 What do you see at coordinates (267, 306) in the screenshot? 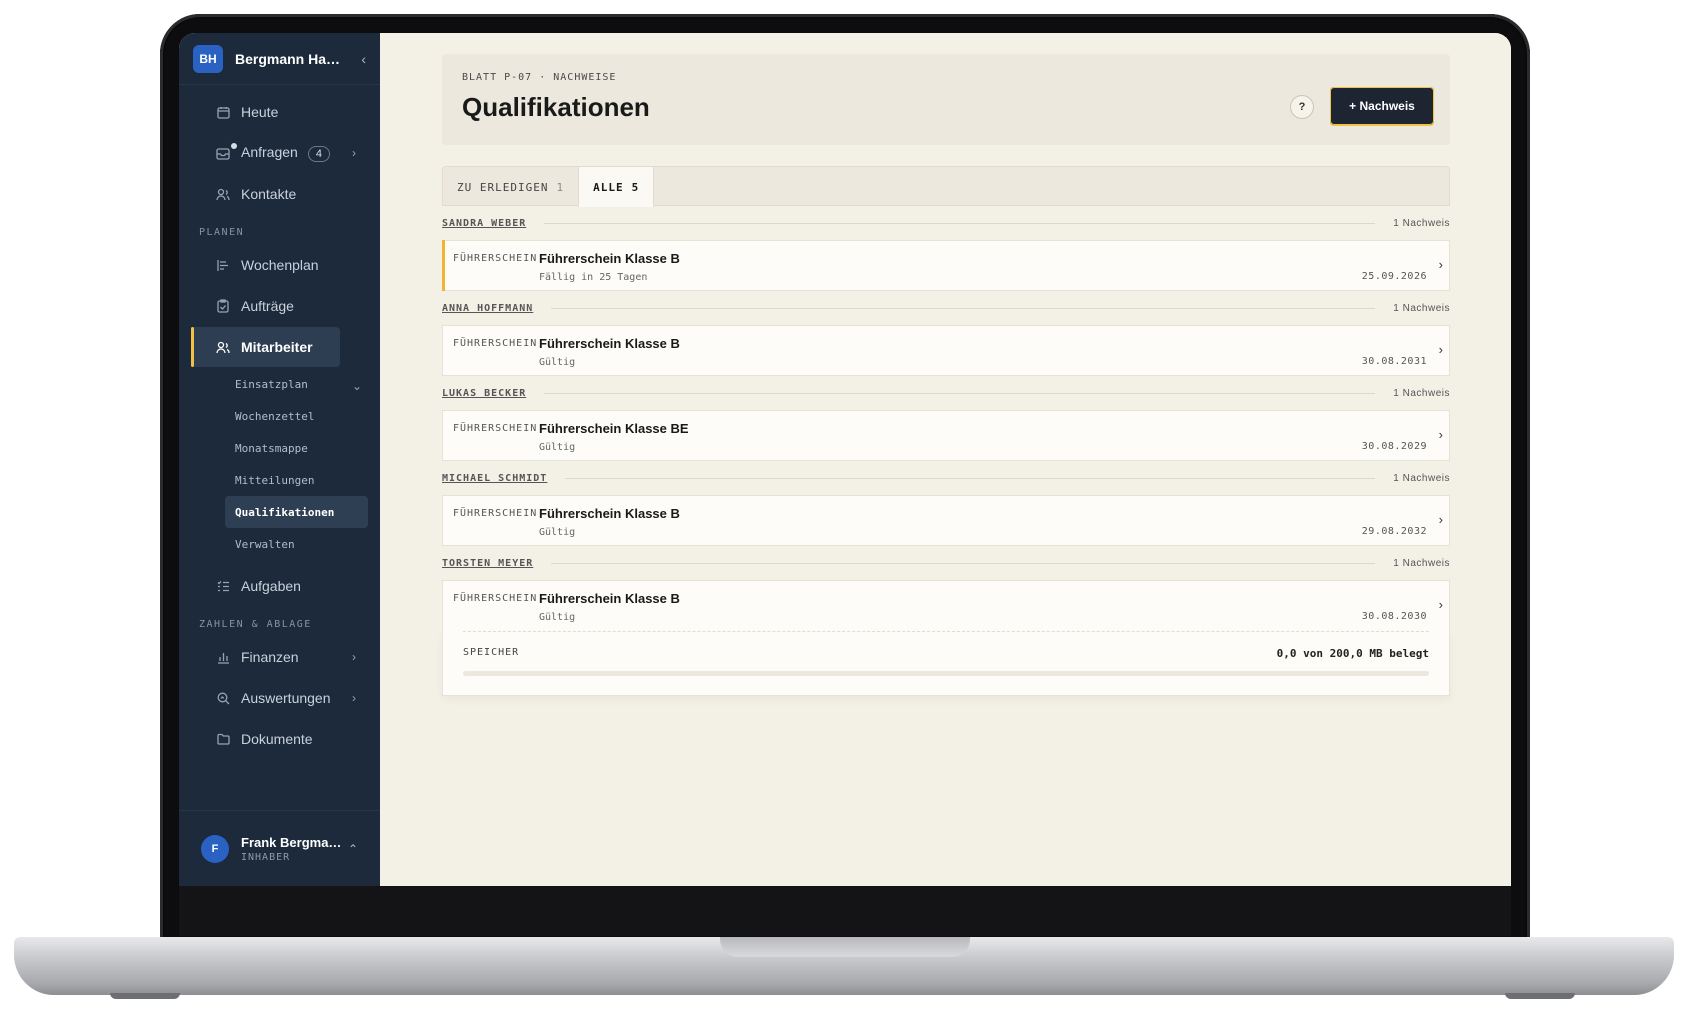
I see `sidebar-item-label: Aufträge` at bounding box center [267, 306].